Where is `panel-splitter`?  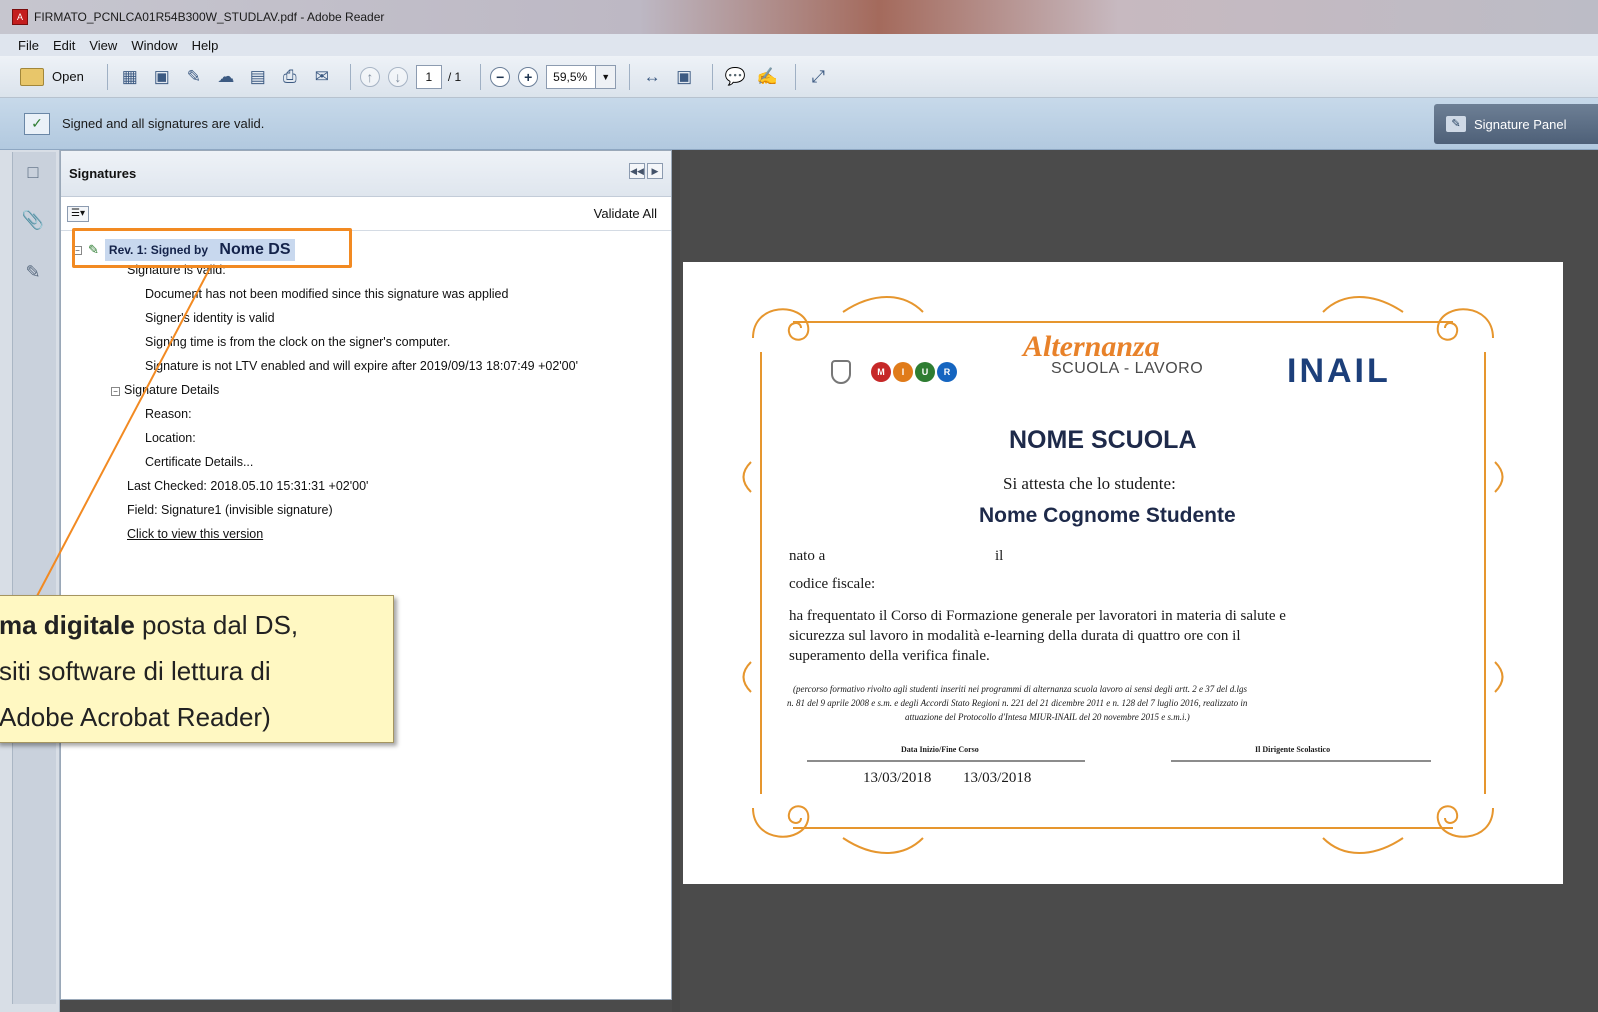 panel-splitter is located at coordinates (676, 581).